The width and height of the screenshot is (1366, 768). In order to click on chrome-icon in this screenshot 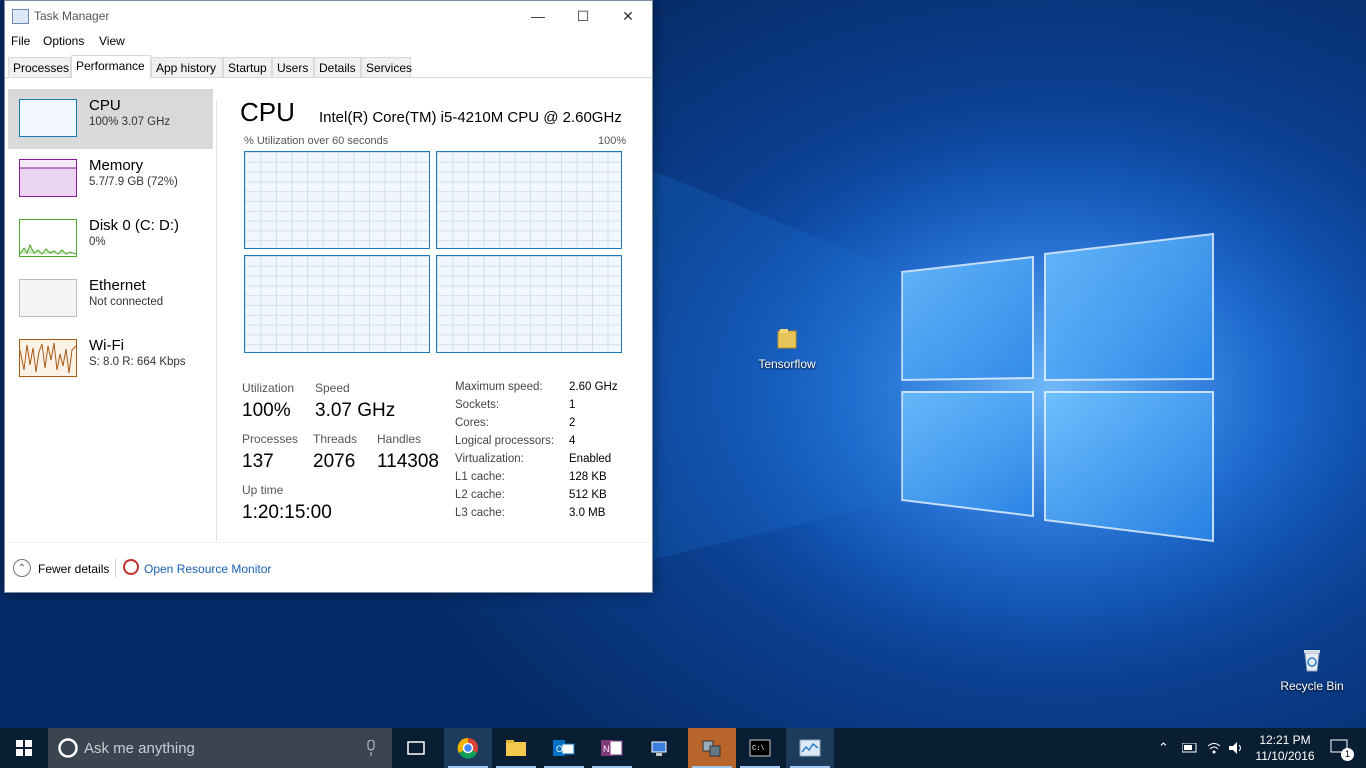, I will do `click(467, 748)`.